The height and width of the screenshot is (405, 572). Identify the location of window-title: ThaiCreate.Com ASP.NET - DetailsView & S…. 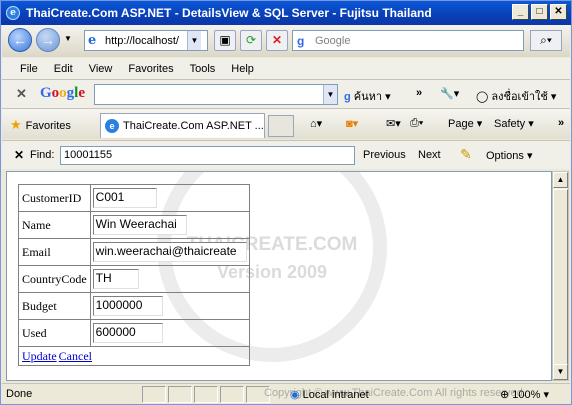
(229, 13).